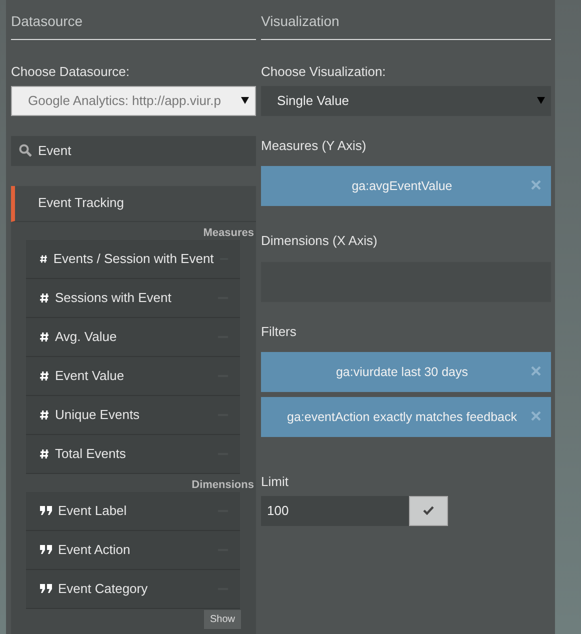 The height and width of the screenshot is (634, 581). Describe the element at coordinates (324, 72) in the screenshot. I see `field-label: Choose Visualization:` at that location.